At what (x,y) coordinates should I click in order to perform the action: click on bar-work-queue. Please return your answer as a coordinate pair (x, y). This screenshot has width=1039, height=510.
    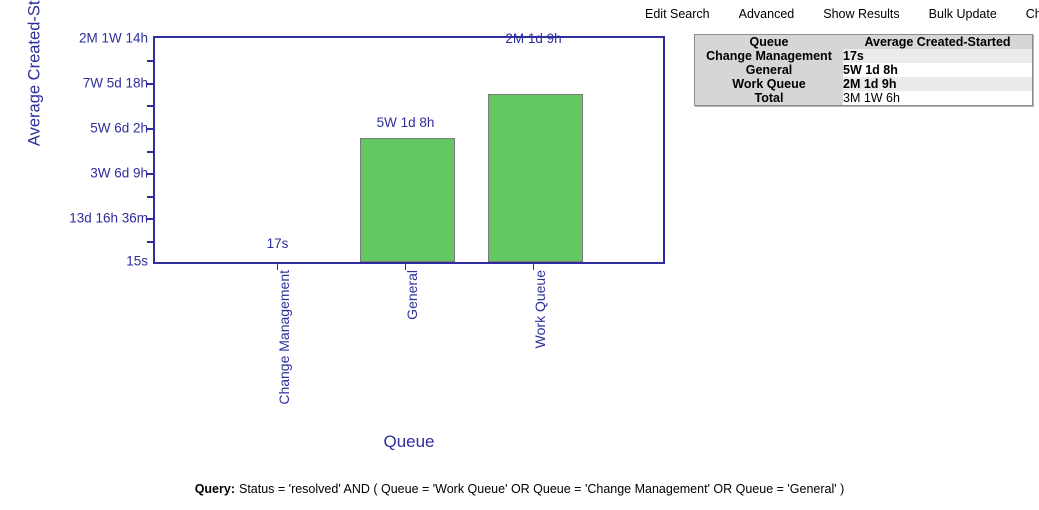
    Looking at the image, I should click on (535, 178).